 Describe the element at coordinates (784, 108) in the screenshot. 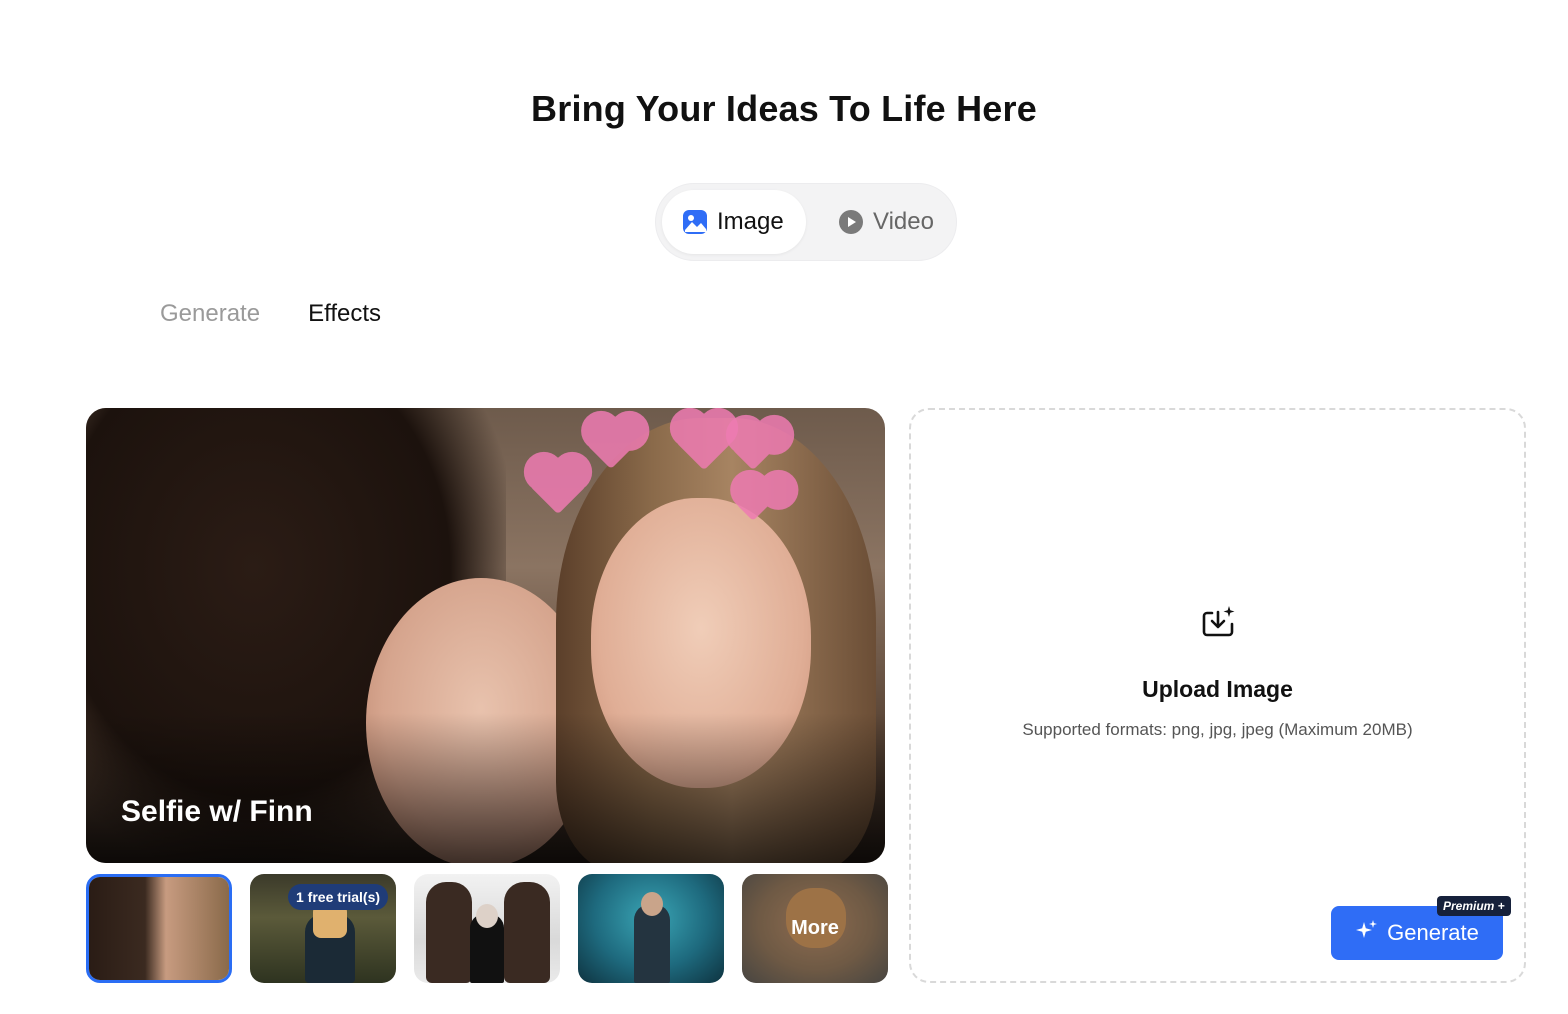

I see `page-title: Bring Your Ideas To Life Here` at that location.